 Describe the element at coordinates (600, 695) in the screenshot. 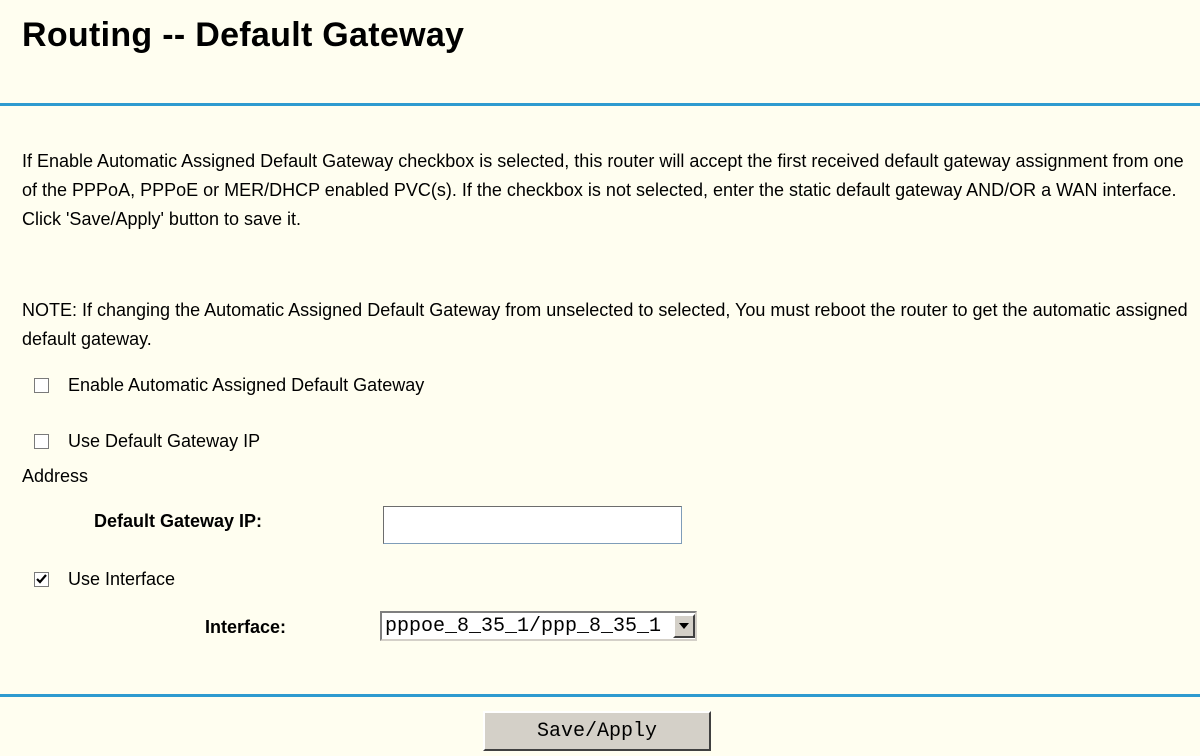

I see `footer-divider` at that location.